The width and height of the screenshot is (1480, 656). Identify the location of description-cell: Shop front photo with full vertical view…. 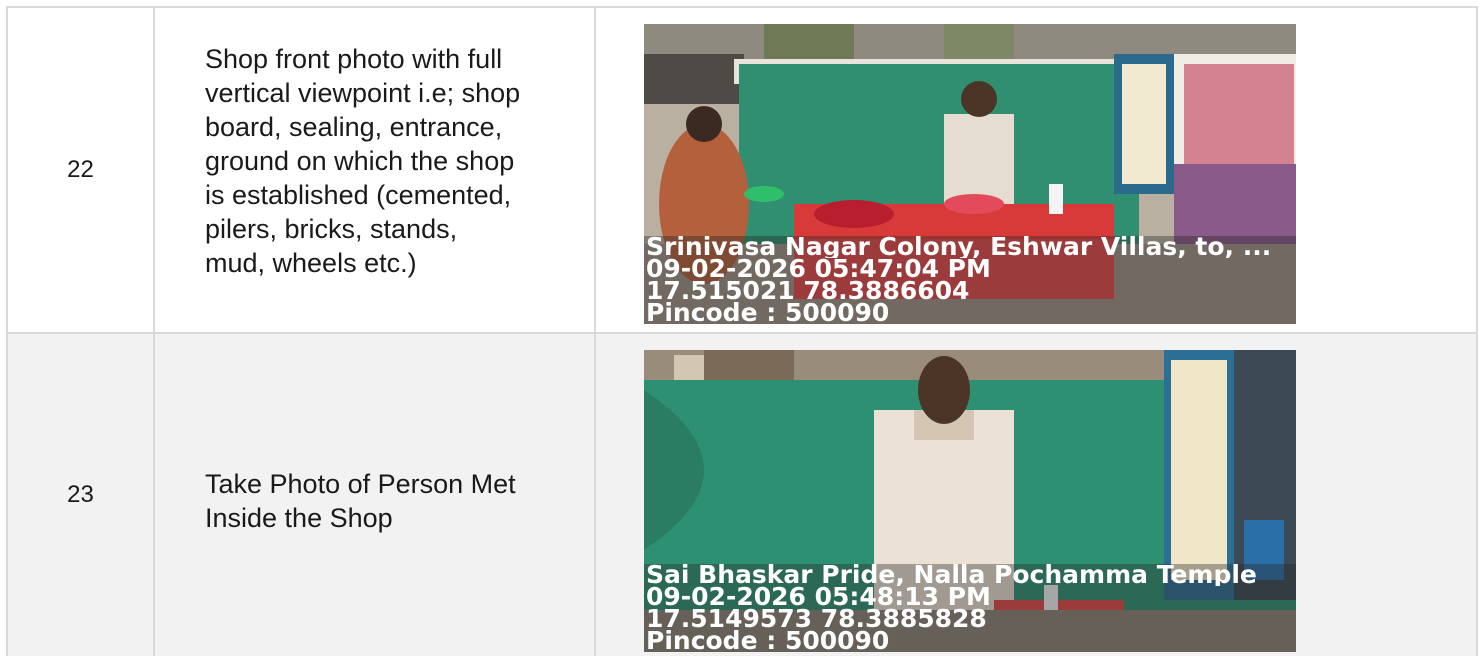
(373, 169).